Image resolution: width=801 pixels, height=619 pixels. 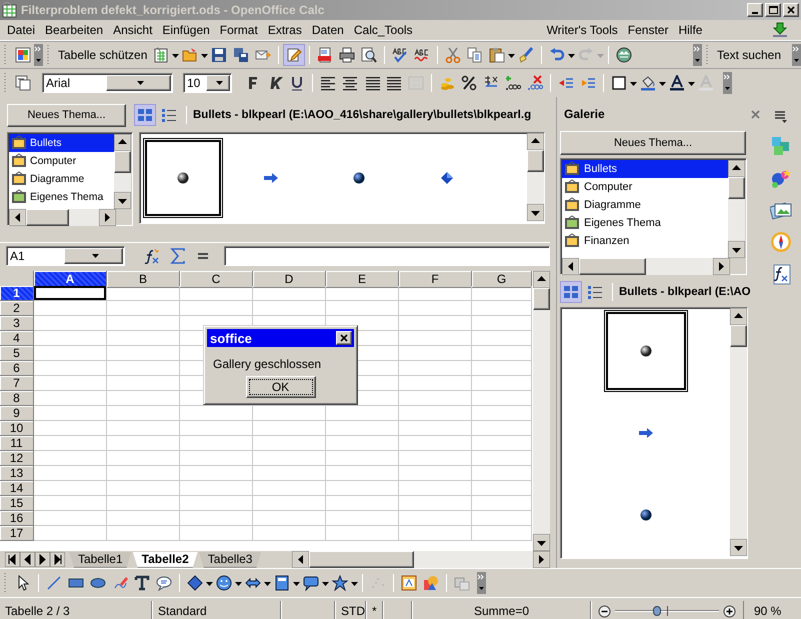 I want to click on copy-icon, so click(x=475, y=55).